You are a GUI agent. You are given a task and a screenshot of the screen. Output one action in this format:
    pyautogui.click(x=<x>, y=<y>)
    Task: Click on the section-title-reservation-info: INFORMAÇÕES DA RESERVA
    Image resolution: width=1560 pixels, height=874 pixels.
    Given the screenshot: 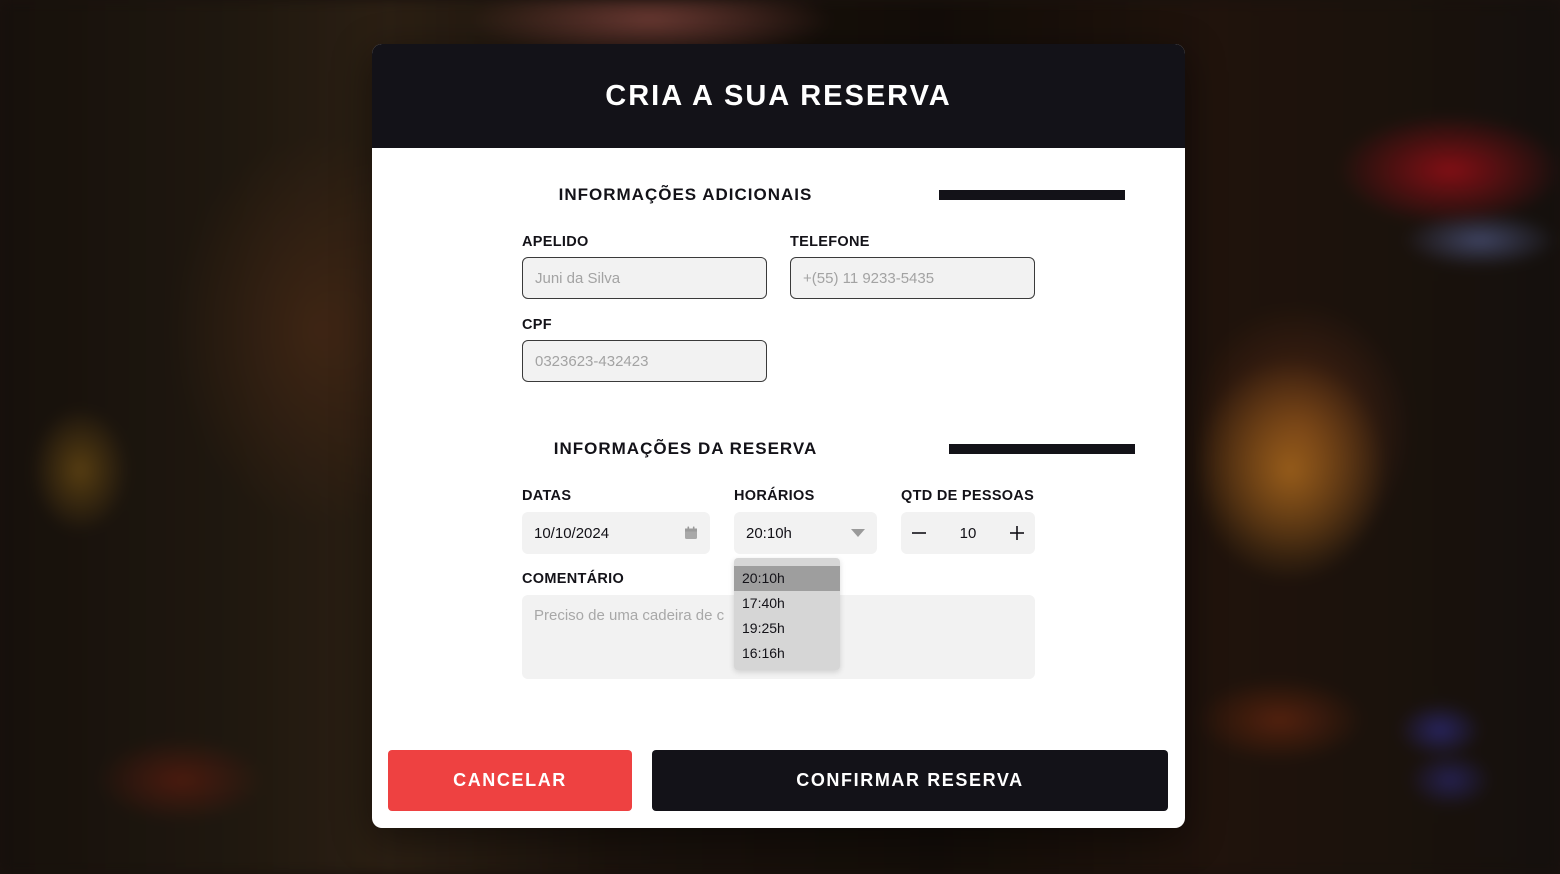 What is the action you would take?
    pyautogui.click(x=778, y=457)
    